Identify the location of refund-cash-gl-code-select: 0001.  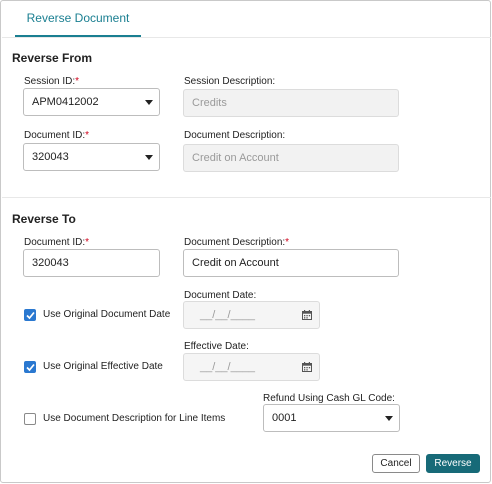
(331, 418).